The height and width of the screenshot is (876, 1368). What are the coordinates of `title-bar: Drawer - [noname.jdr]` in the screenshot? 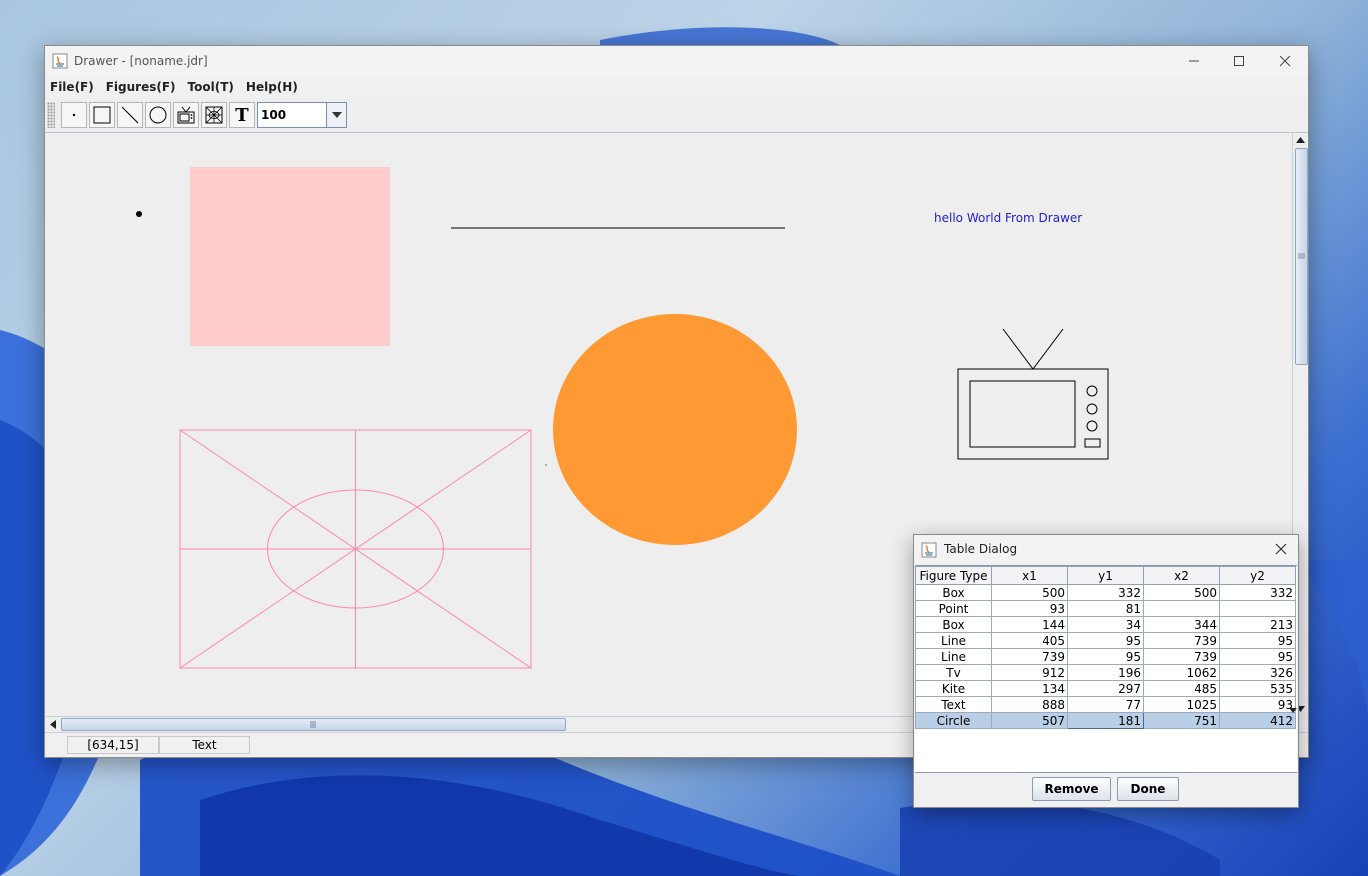 It's located at (676, 61).